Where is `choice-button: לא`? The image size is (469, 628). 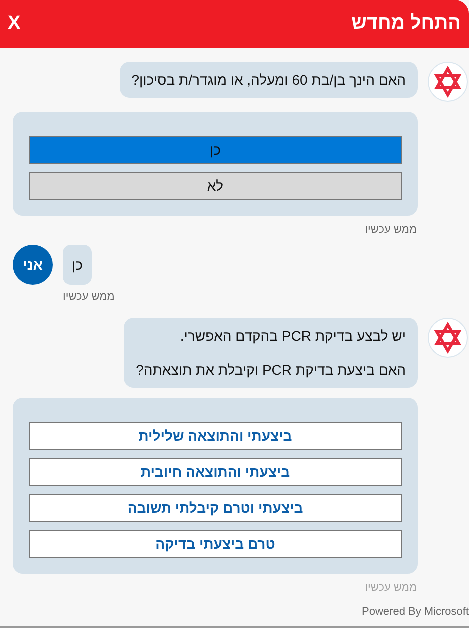 choice-button: לא is located at coordinates (215, 186).